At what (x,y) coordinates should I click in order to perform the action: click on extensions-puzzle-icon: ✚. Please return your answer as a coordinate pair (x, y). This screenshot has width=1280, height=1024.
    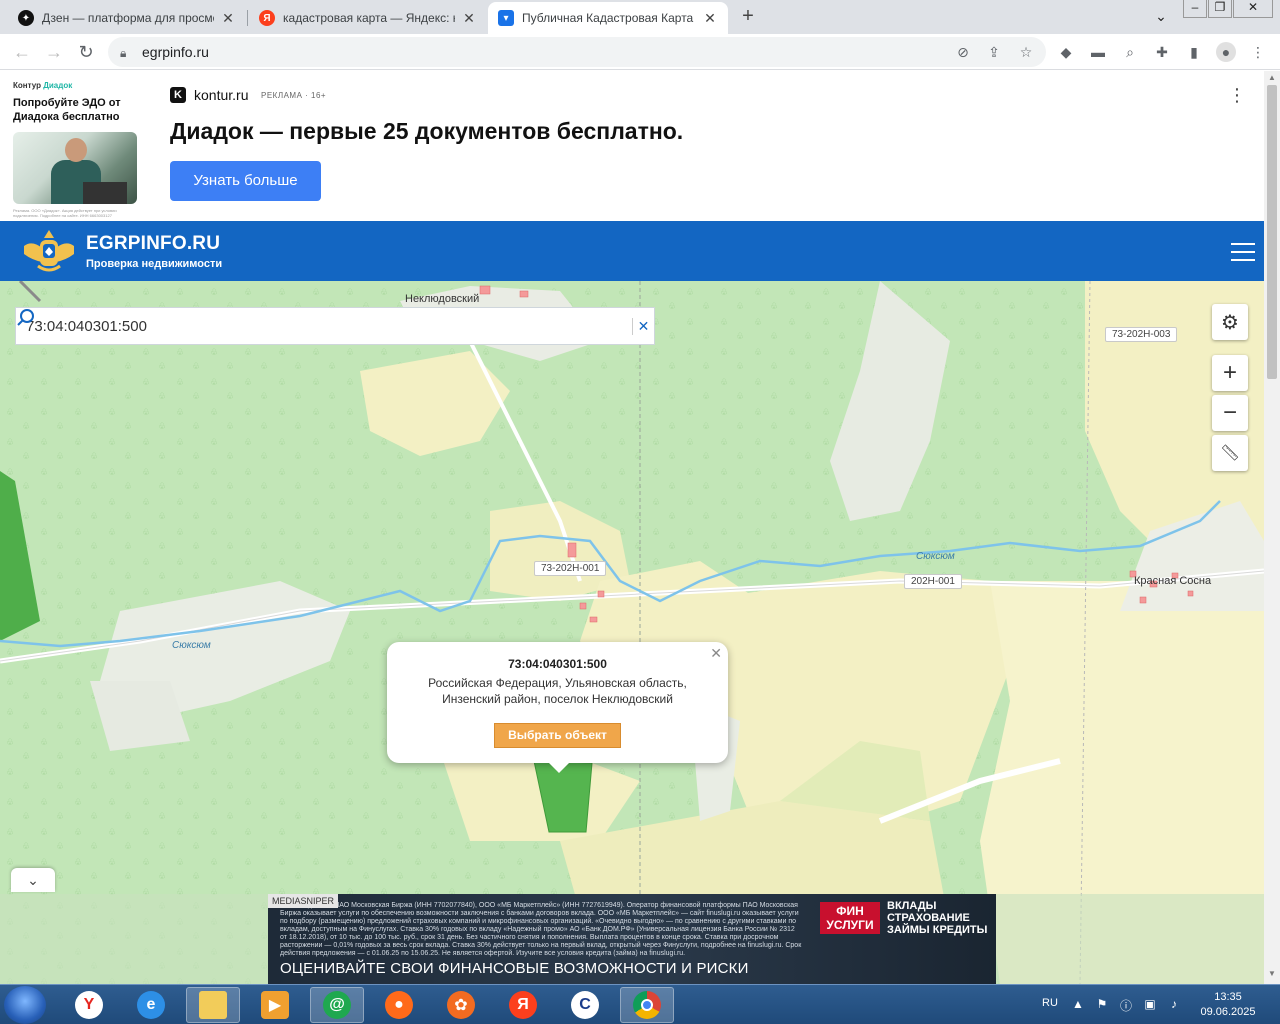
    Looking at the image, I should click on (1162, 52).